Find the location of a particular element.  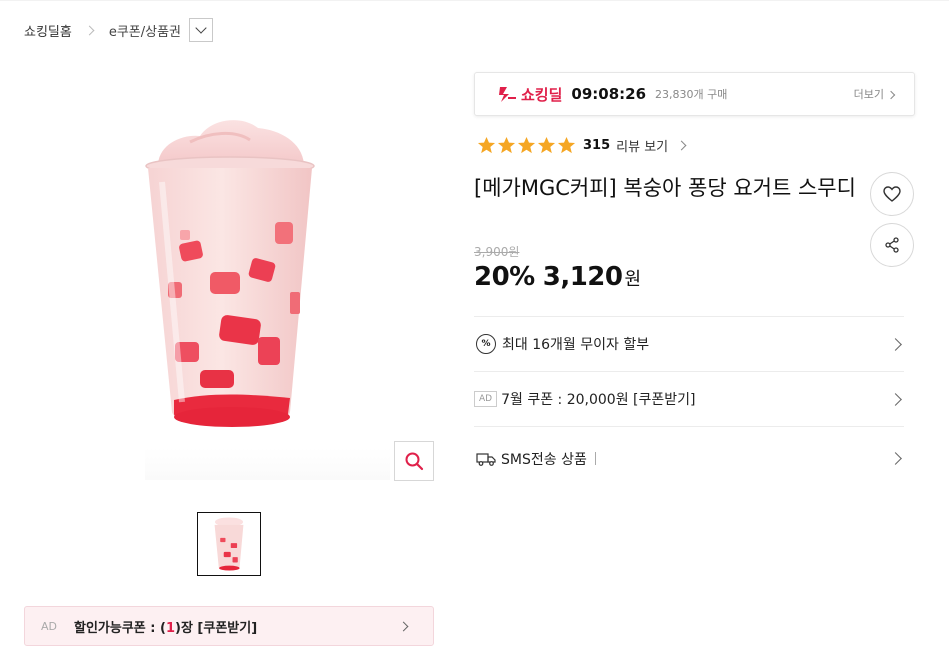

breadcrumb-category: e쿠폰/상품권 is located at coordinates (145, 30).